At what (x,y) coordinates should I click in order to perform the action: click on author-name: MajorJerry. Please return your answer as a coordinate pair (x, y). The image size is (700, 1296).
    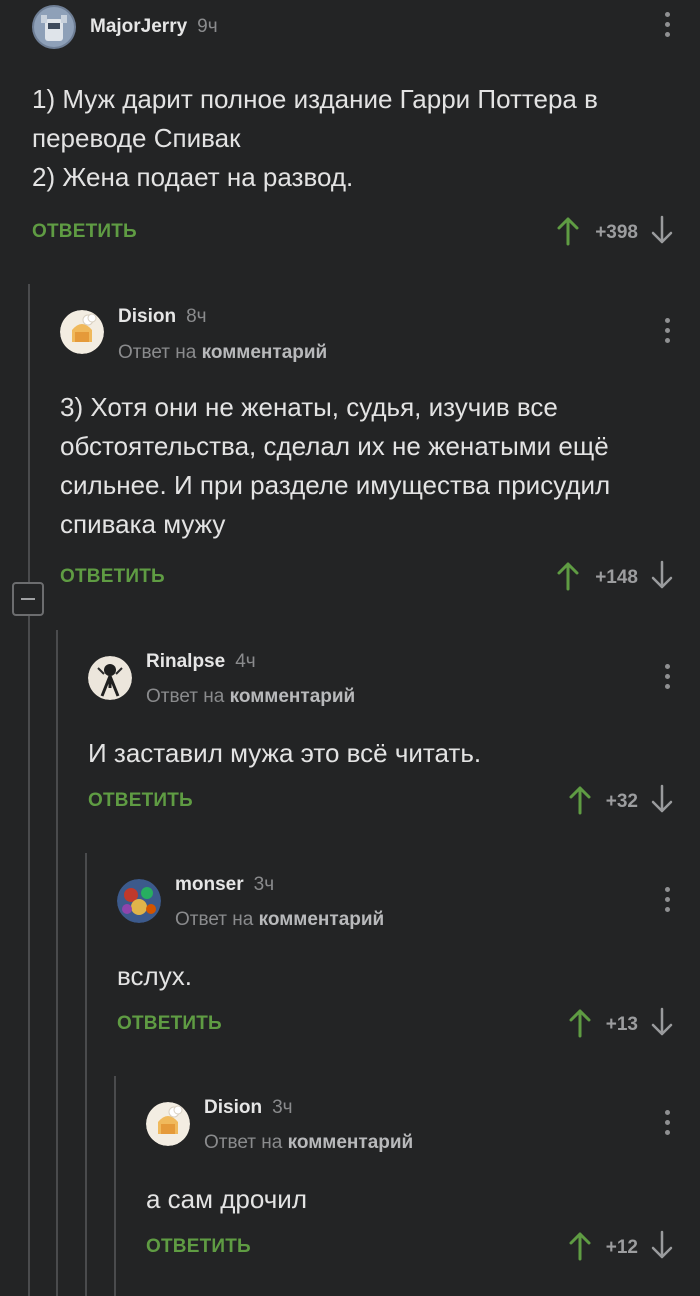
    Looking at the image, I should click on (138, 26).